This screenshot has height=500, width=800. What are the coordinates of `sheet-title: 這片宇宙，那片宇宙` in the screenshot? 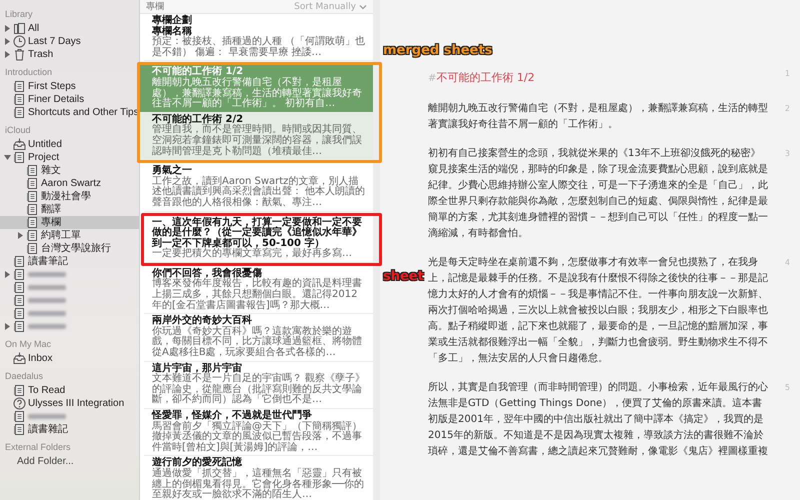 It's located at (197, 369).